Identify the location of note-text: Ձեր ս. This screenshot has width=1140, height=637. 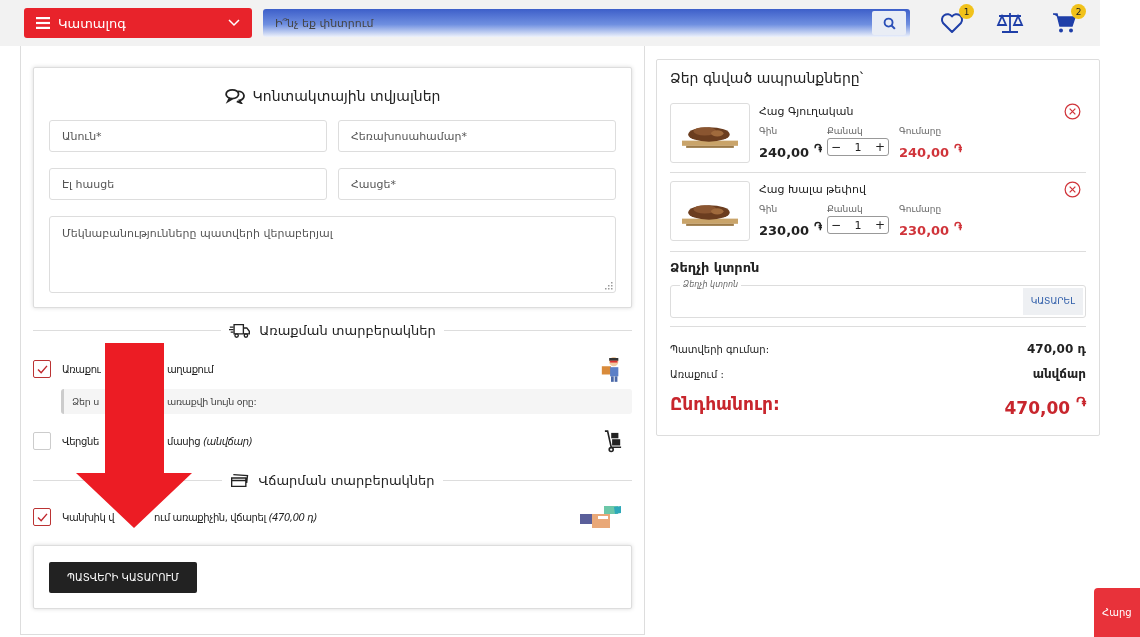
(85, 401).